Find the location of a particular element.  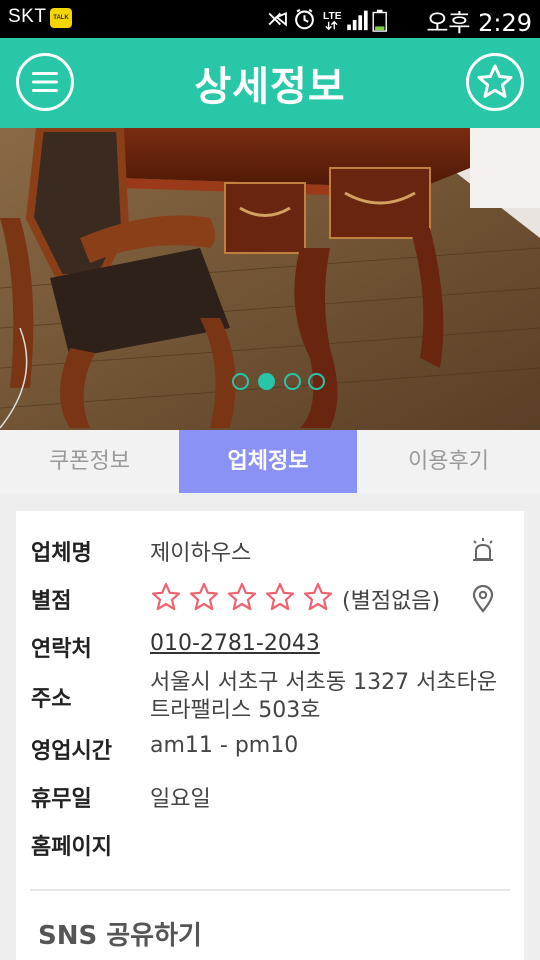

rating-label: 별점 is located at coordinates (51, 601).